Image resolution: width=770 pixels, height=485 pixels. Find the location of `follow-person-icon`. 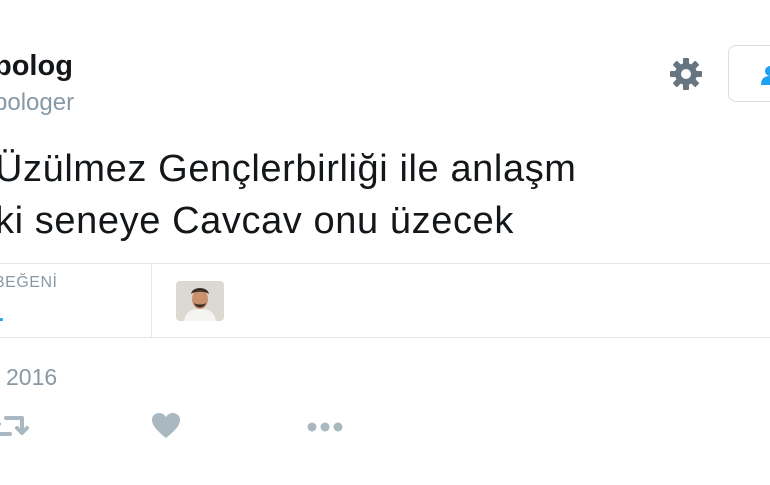

follow-person-icon is located at coordinates (765, 75).